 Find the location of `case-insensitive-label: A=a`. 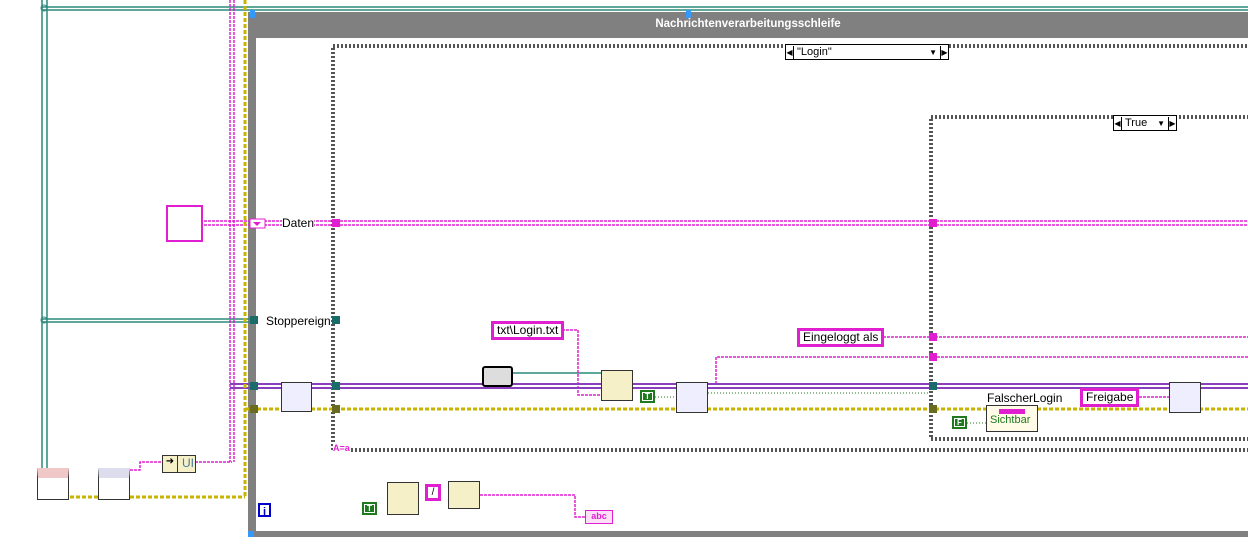

case-insensitive-label: A=a is located at coordinates (341, 448).